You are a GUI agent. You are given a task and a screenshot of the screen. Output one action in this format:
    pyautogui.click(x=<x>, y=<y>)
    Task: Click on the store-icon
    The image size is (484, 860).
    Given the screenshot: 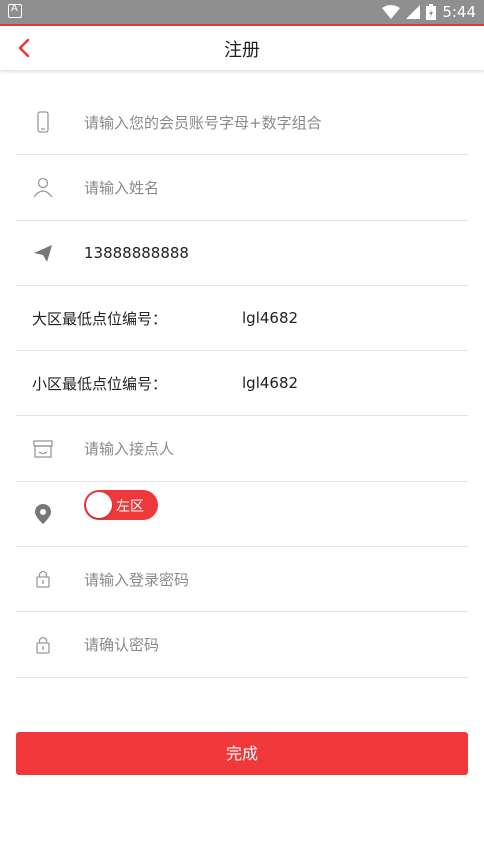 What is the action you would take?
    pyautogui.click(x=43, y=449)
    